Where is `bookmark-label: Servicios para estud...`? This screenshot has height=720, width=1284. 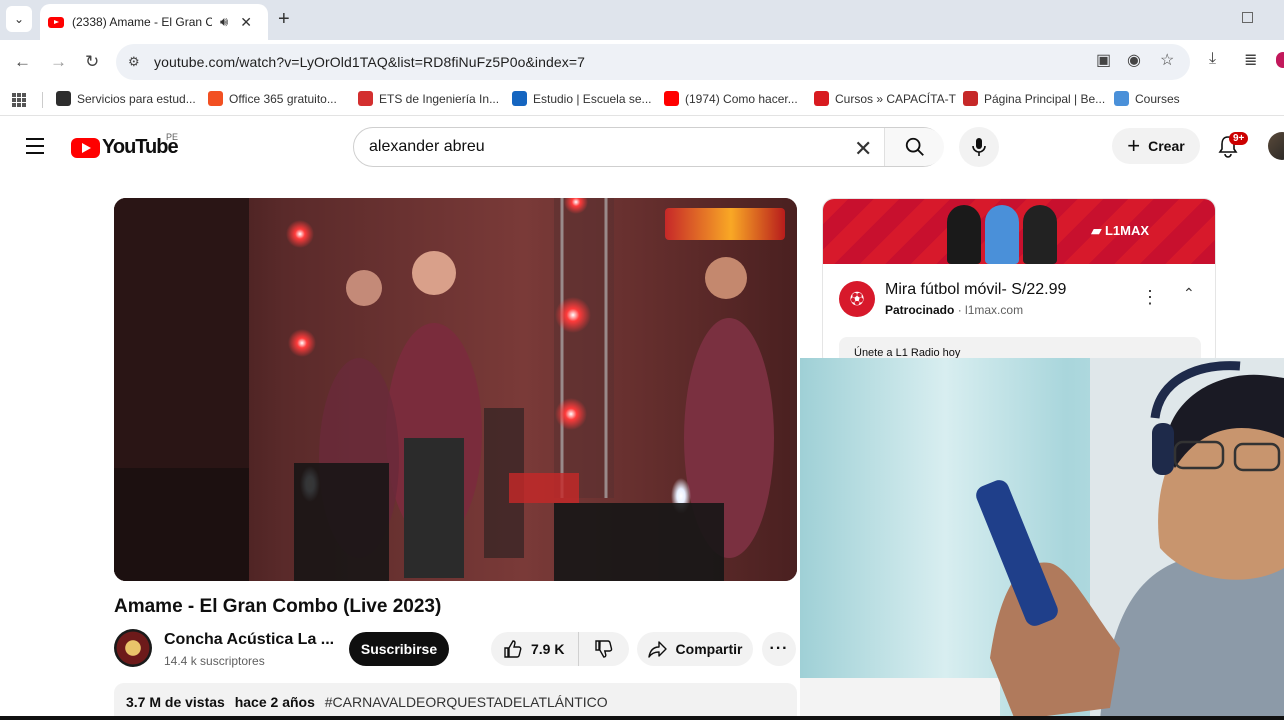 bookmark-label: Servicios para estud... is located at coordinates (136, 98).